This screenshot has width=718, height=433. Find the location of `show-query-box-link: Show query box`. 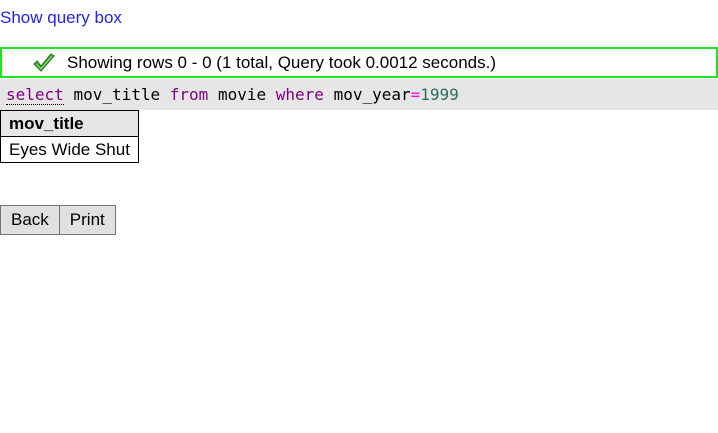

show-query-box-link: Show query box is located at coordinates (61, 18).